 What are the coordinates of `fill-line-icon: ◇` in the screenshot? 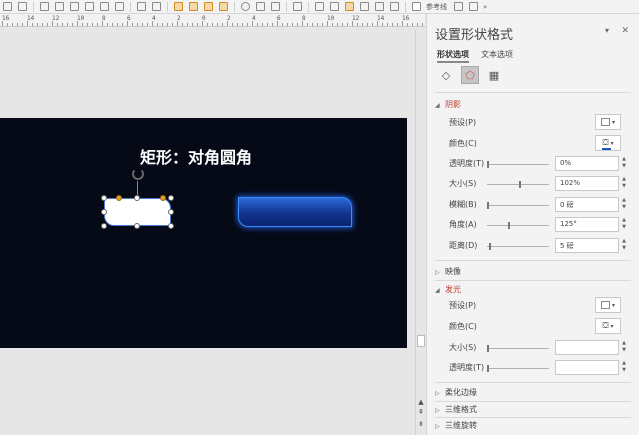 It's located at (446, 75).